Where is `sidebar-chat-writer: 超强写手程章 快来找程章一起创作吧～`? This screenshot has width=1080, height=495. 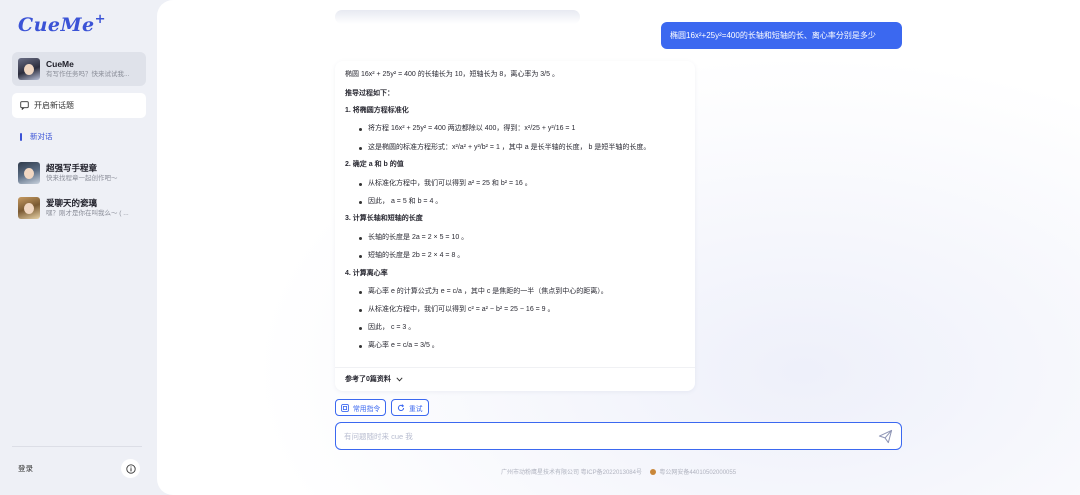
sidebar-chat-writer: 超强写手程章 快来找程章一起创作吧～ is located at coordinates (79, 173).